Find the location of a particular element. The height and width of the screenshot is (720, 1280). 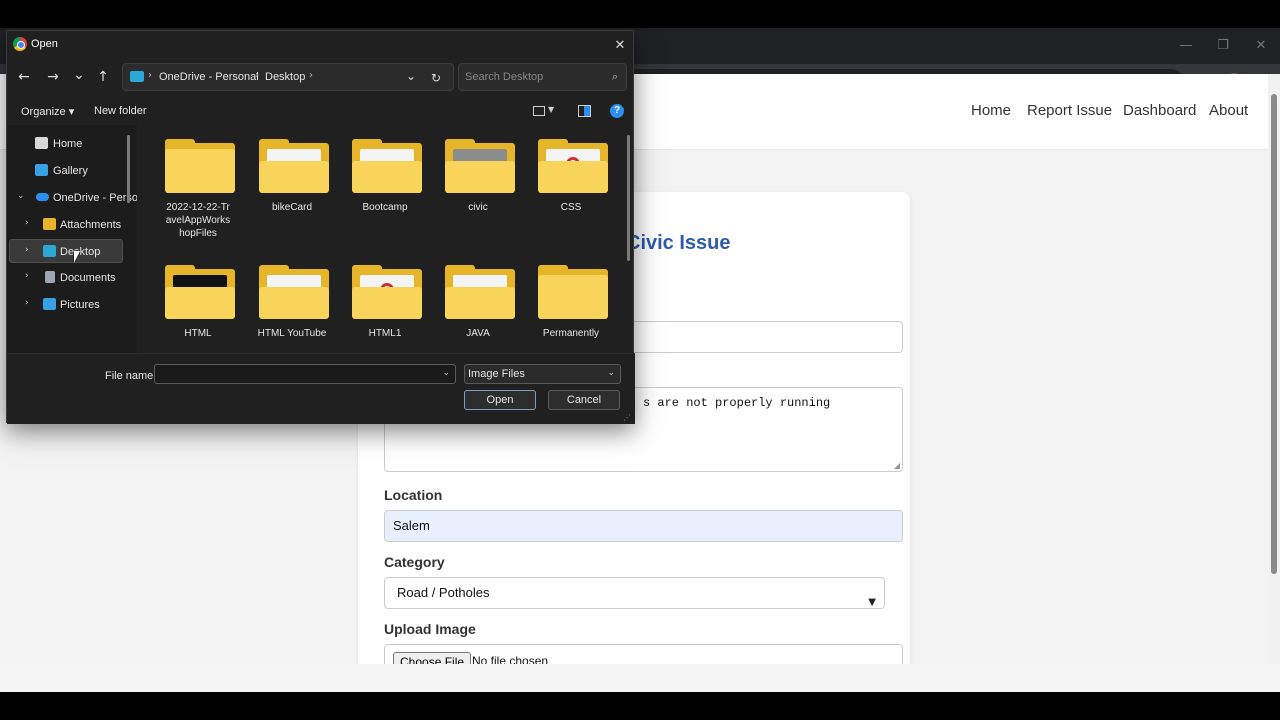

restore-icon: ❐ is located at coordinates (1223, 46).